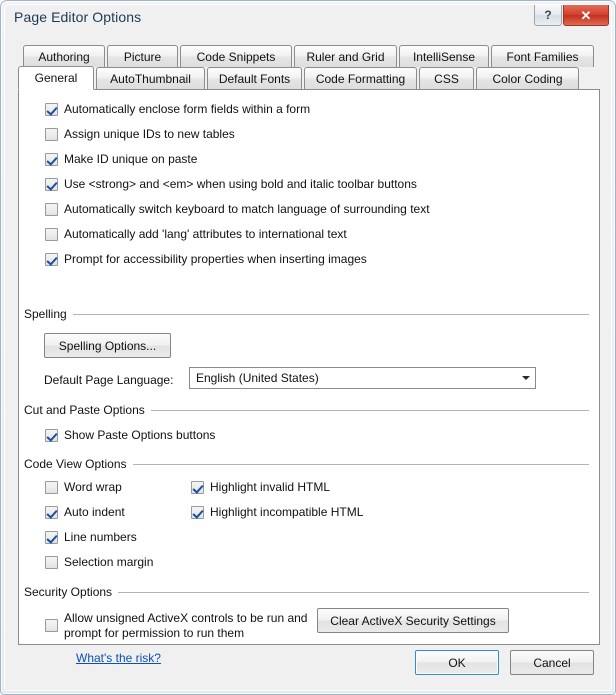 The height and width of the screenshot is (695, 616). I want to click on checkbox-label: Line numbers, so click(100, 537).